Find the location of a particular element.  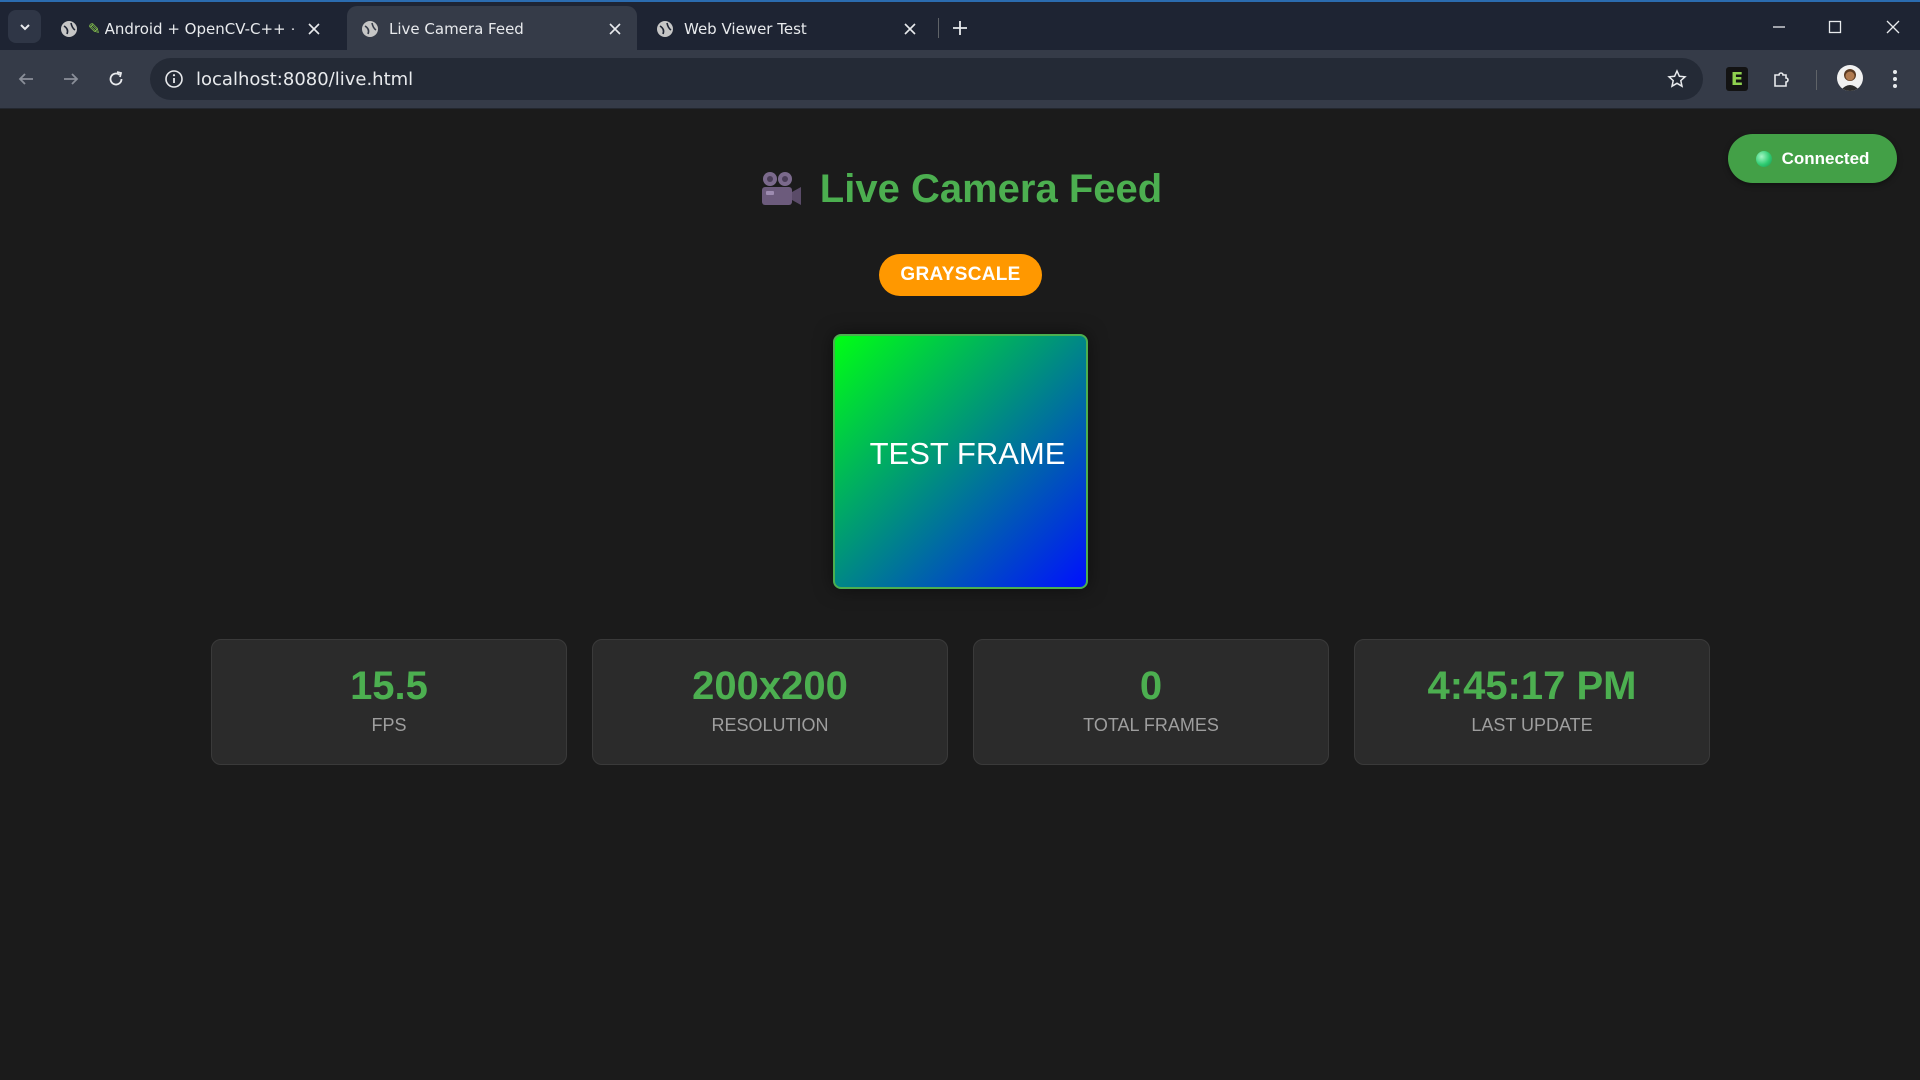

tab-title: Android + OpenCV-C++ + · is located at coordinates (199, 29).